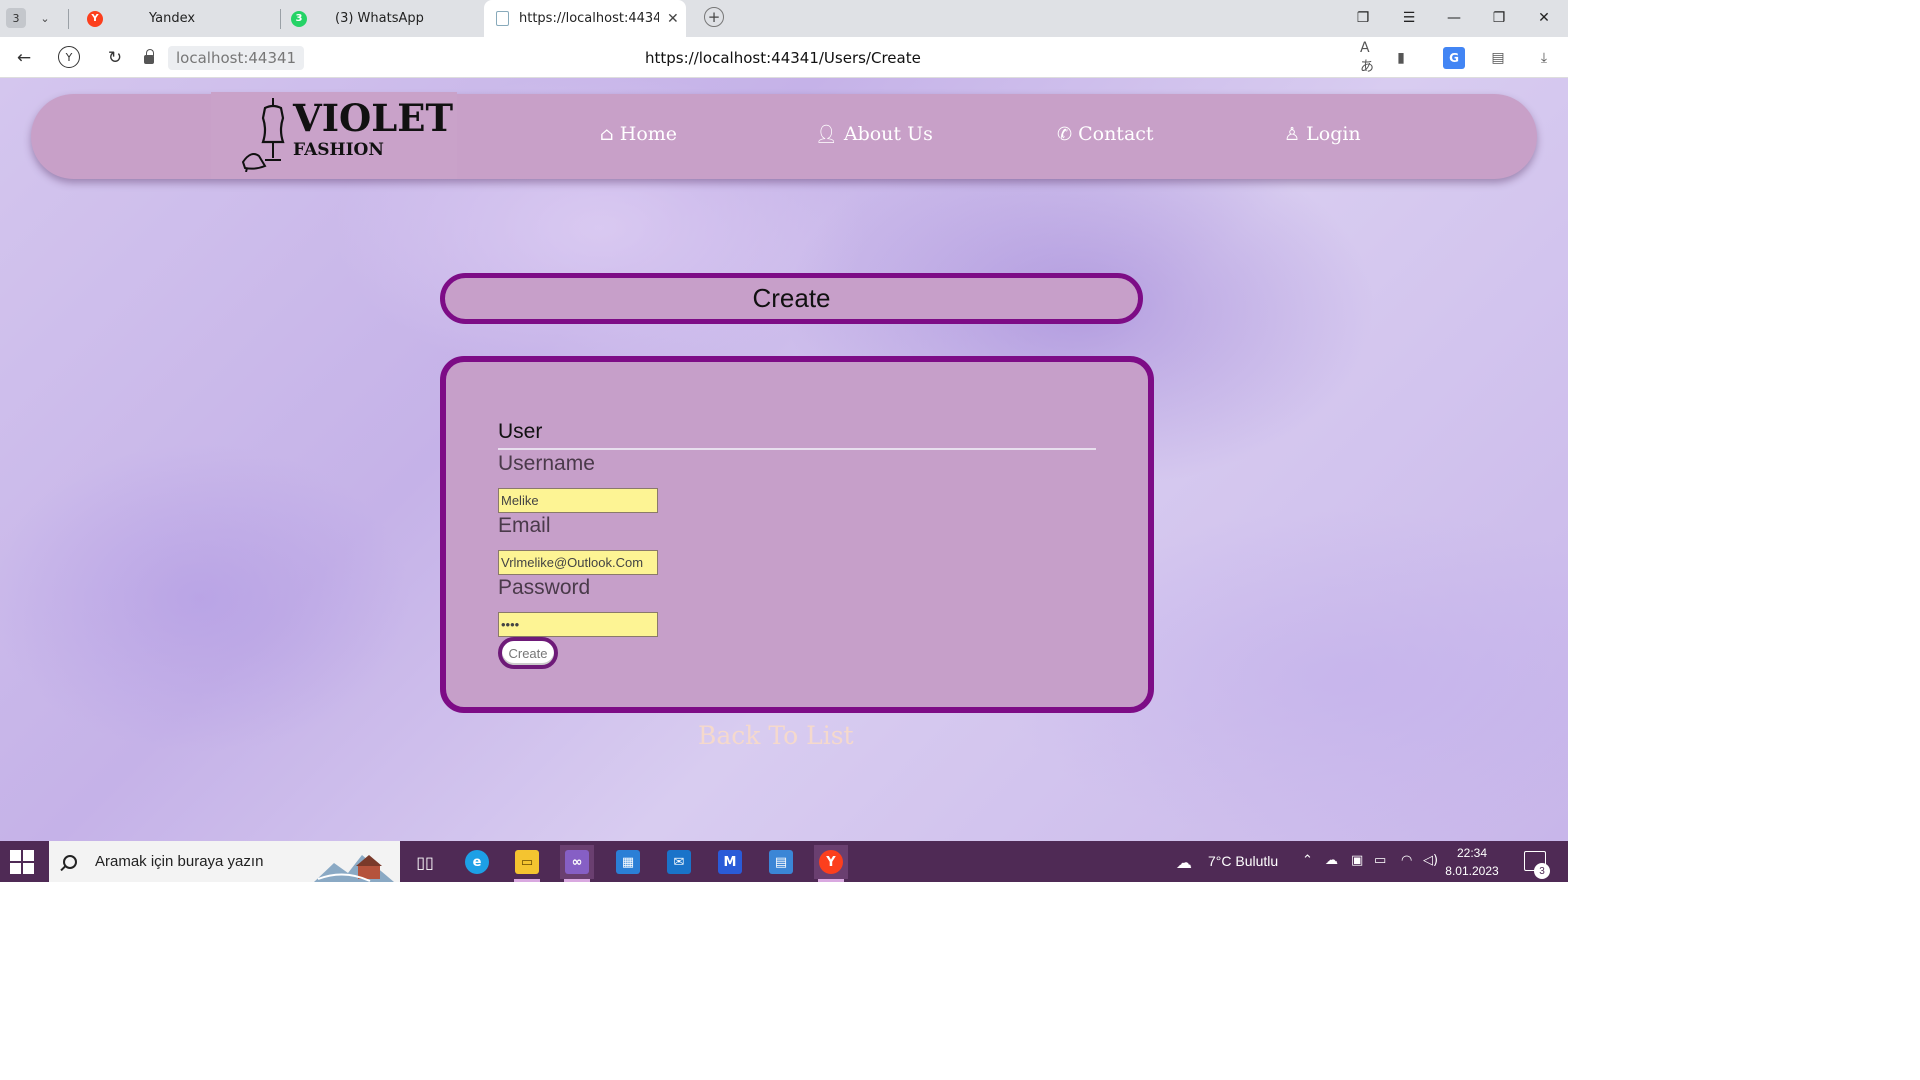  What do you see at coordinates (607, 134) in the screenshot?
I see `home-icon: ⌂` at bounding box center [607, 134].